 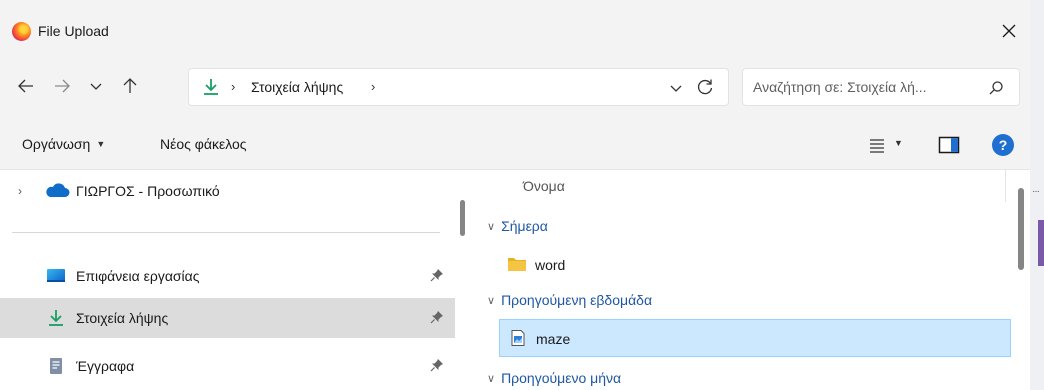 I want to click on help-icon: ?, so click(x=1003, y=145).